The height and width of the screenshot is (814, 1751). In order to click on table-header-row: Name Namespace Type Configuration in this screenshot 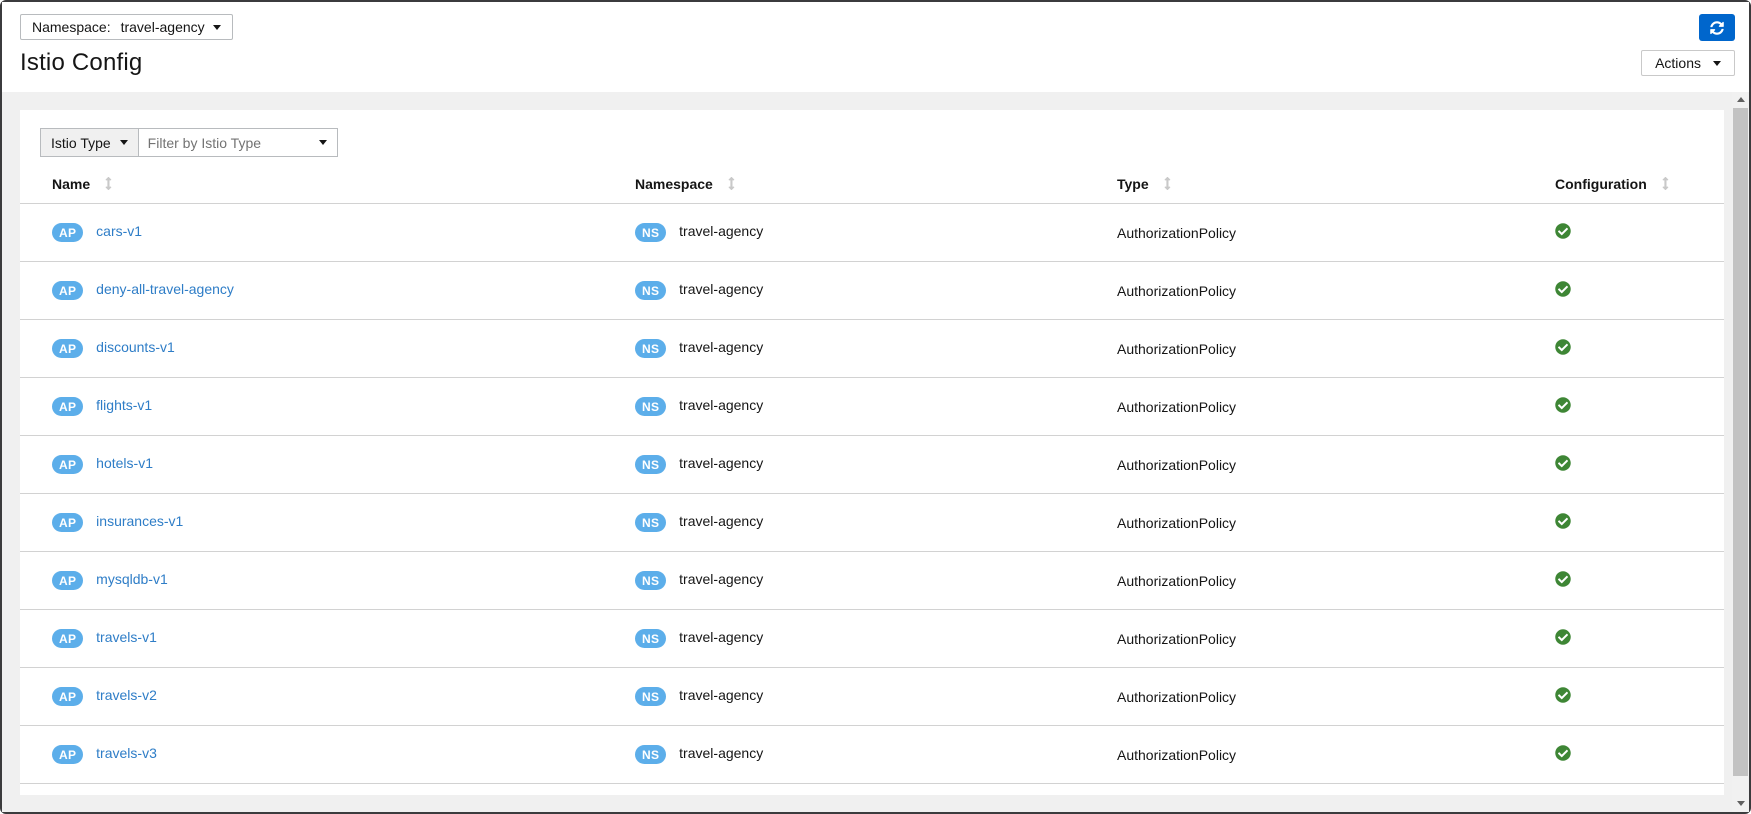, I will do `click(872, 185)`.